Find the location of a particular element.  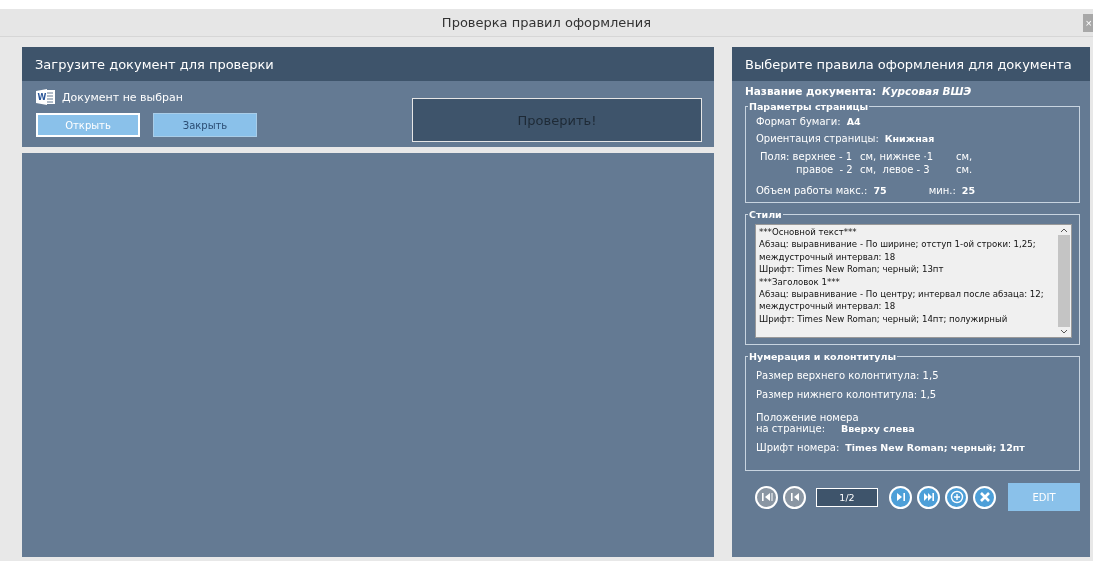

status-text: Документ не выбран is located at coordinates (122, 97).